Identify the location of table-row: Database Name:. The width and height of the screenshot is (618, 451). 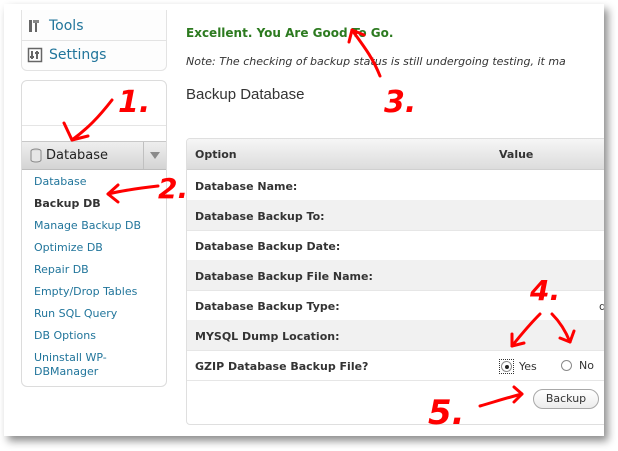
(395, 185).